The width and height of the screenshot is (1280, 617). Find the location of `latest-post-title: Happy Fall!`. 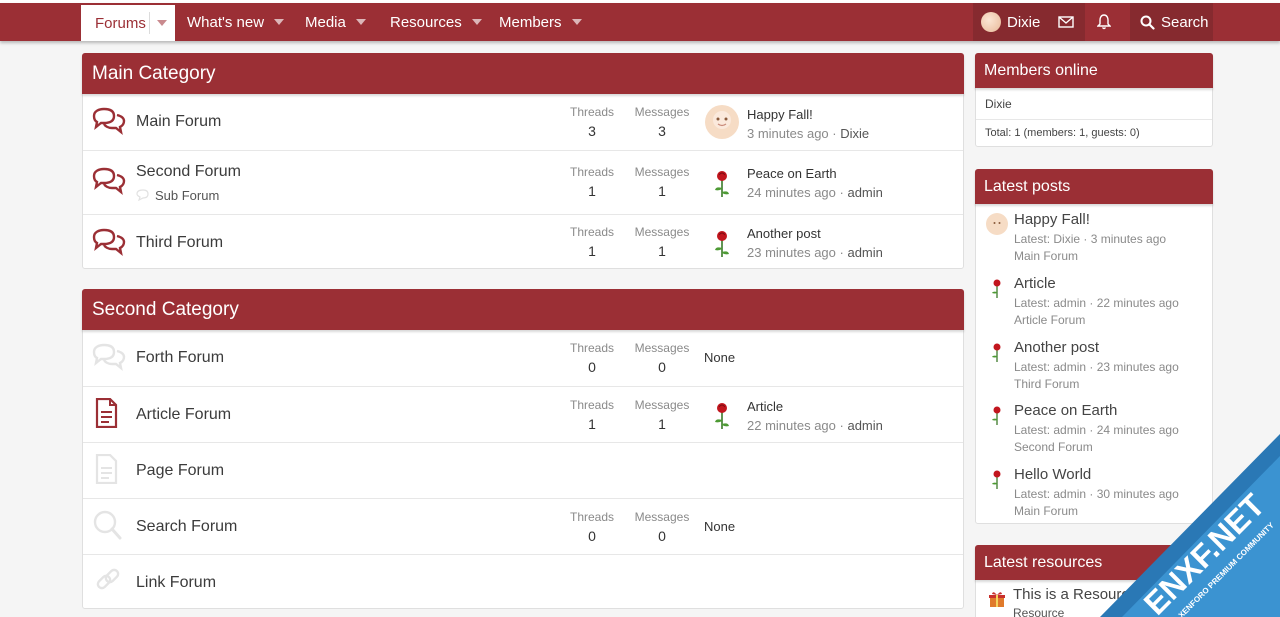

latest-post-title: Happy Fall! is located at coordinates (1052, 219).